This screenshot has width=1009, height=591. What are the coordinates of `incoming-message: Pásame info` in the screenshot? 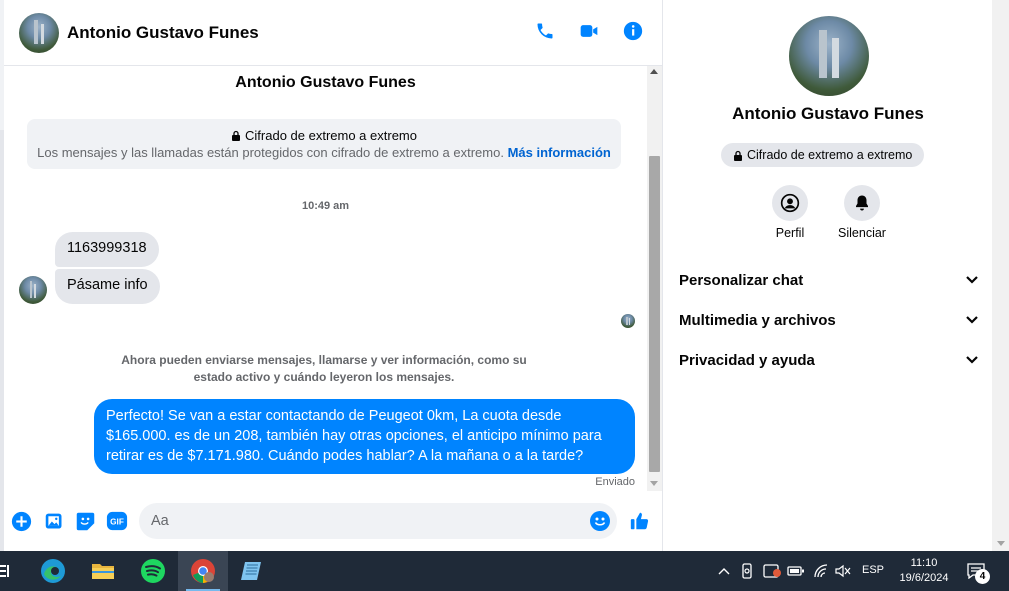 It's located at (107, 286).